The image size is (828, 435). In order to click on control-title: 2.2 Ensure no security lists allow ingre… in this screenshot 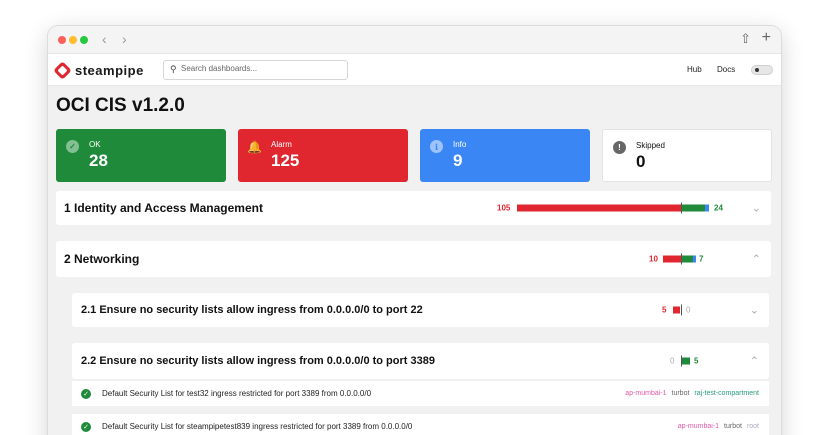, I will do `click(258, 361)`.